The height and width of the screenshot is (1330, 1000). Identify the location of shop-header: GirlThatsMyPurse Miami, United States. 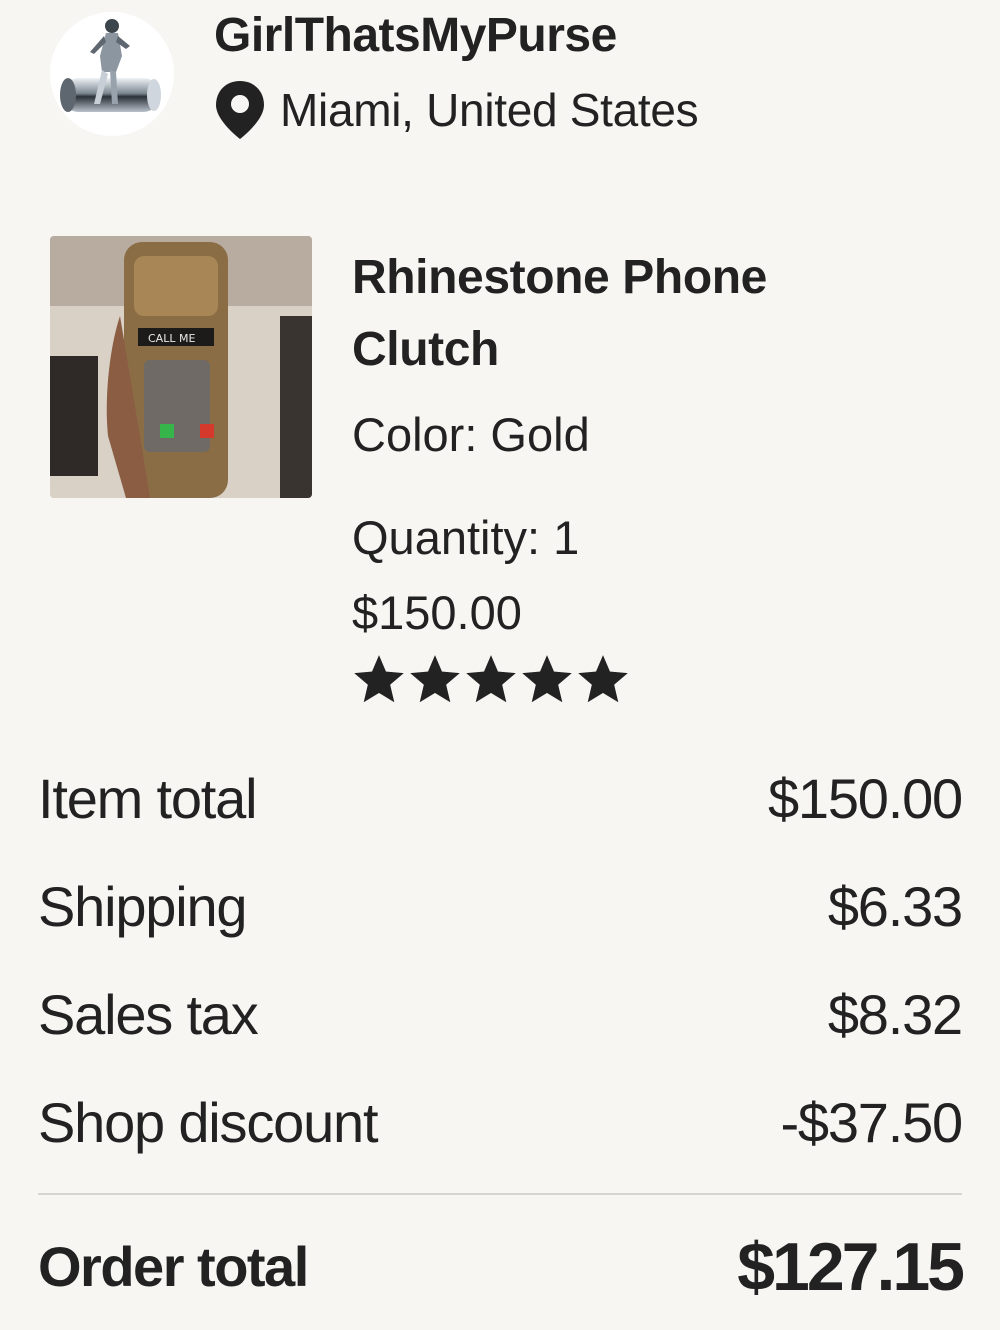
(500, 75).